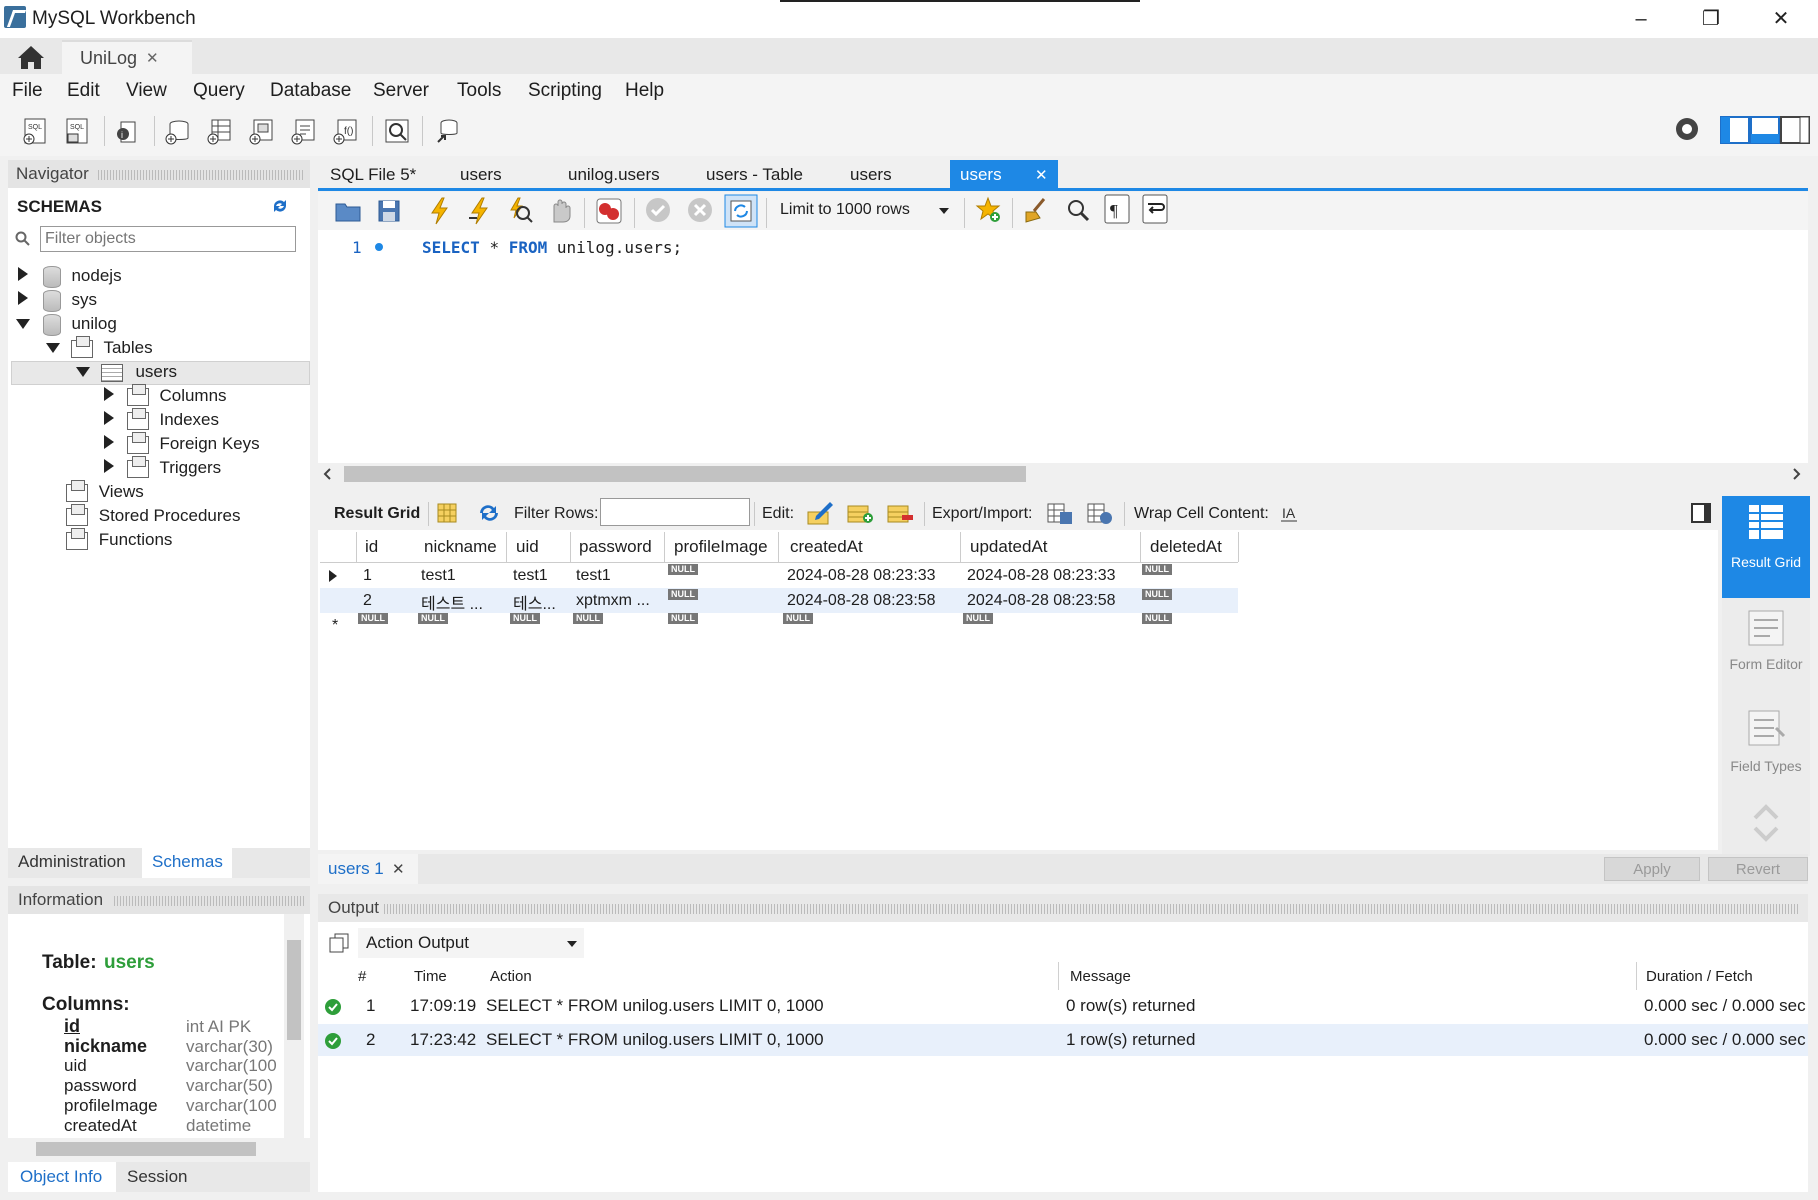 Image resolution: width=1818 pixels, height=1200 pixels. What do you see at coordinates (146, 91) in the screenshot?
I see `menu-view: View` at bounding box center [146, 91].